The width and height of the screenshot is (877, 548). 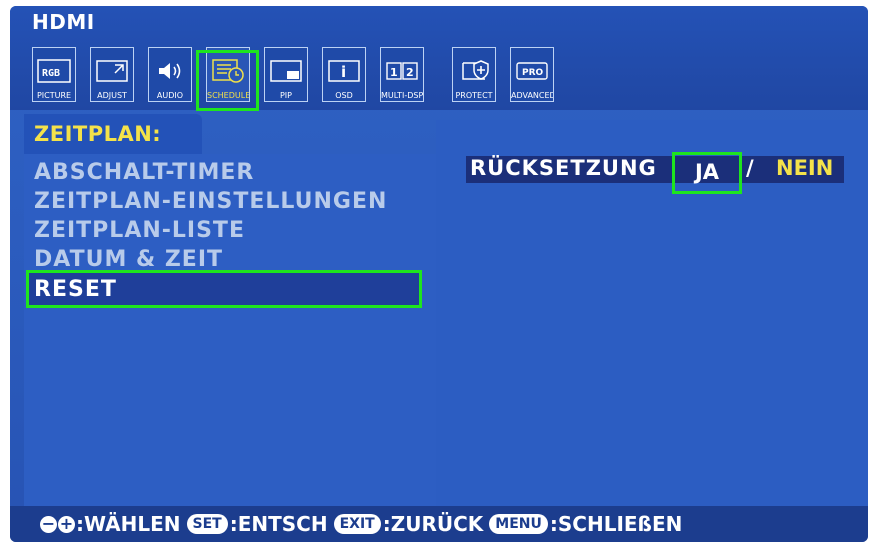 I want to click on multi-display-icon: 1 2, so click(x=402, y=71).